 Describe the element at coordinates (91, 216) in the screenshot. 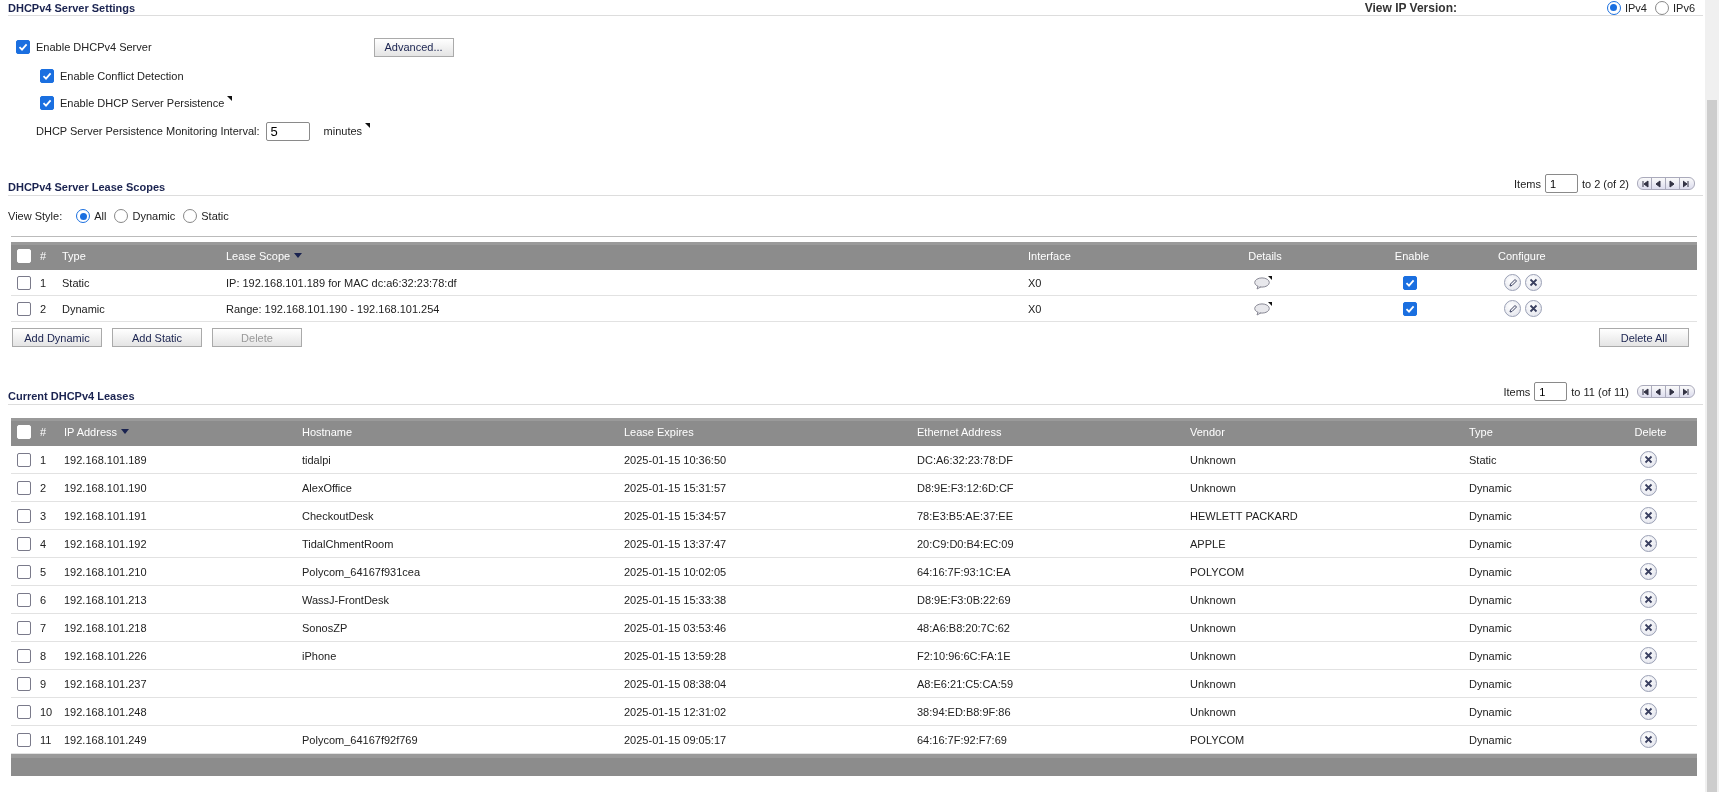

I see `radio-option: All` at that location.